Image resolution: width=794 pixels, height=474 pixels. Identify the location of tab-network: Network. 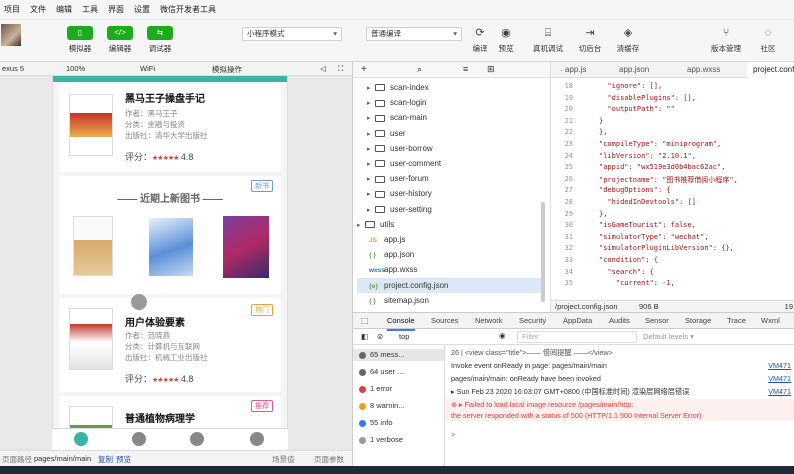
(489, 321).